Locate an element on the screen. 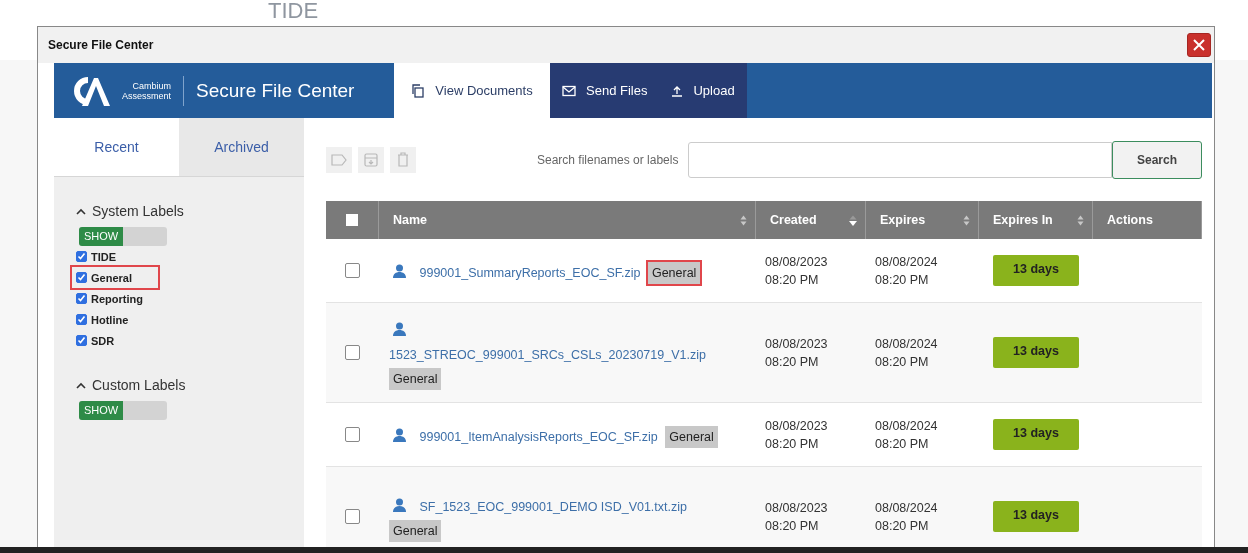 This screenshot has height=553, width=1248. close-icon is located at coordinates (1199, 45).